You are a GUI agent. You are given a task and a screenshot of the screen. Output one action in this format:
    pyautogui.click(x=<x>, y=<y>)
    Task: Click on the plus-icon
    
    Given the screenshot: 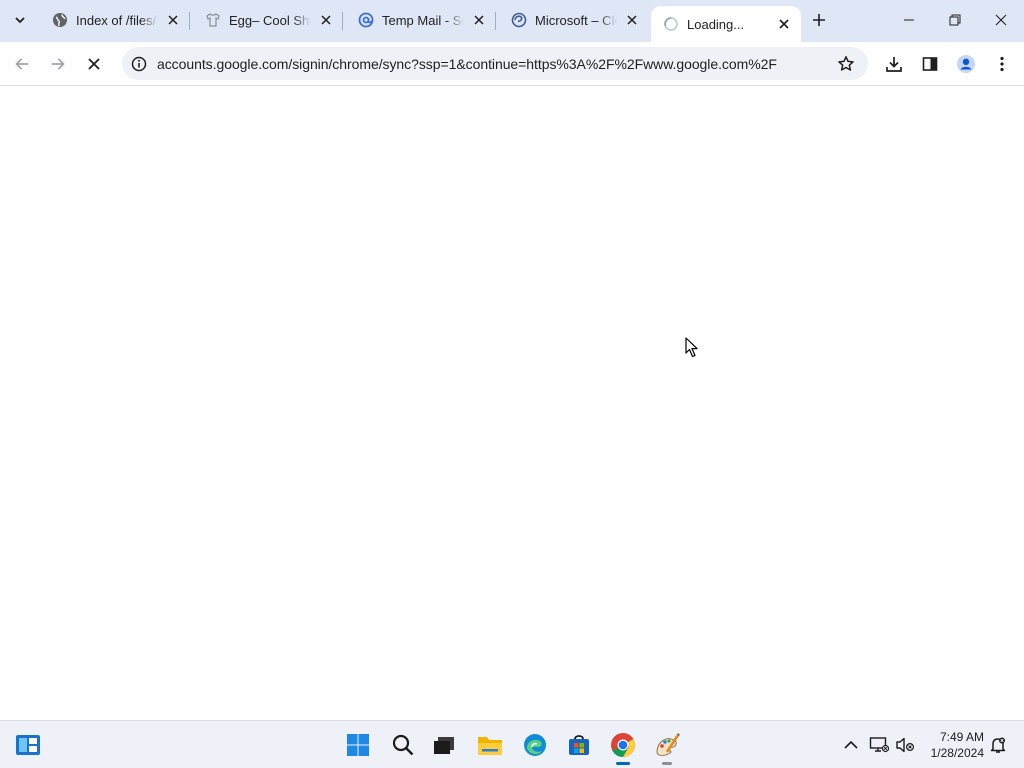 What is the action you would take?
    pyautogui.click(x=819, y=20)
    